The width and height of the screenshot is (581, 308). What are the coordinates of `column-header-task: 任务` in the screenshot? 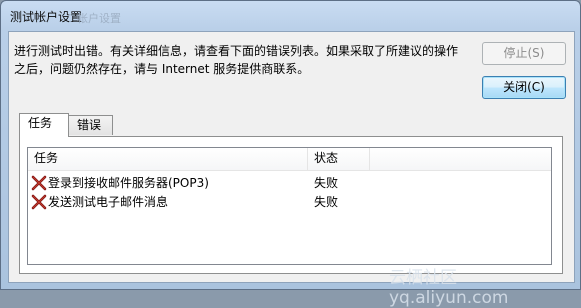 It's located at (168, 159).